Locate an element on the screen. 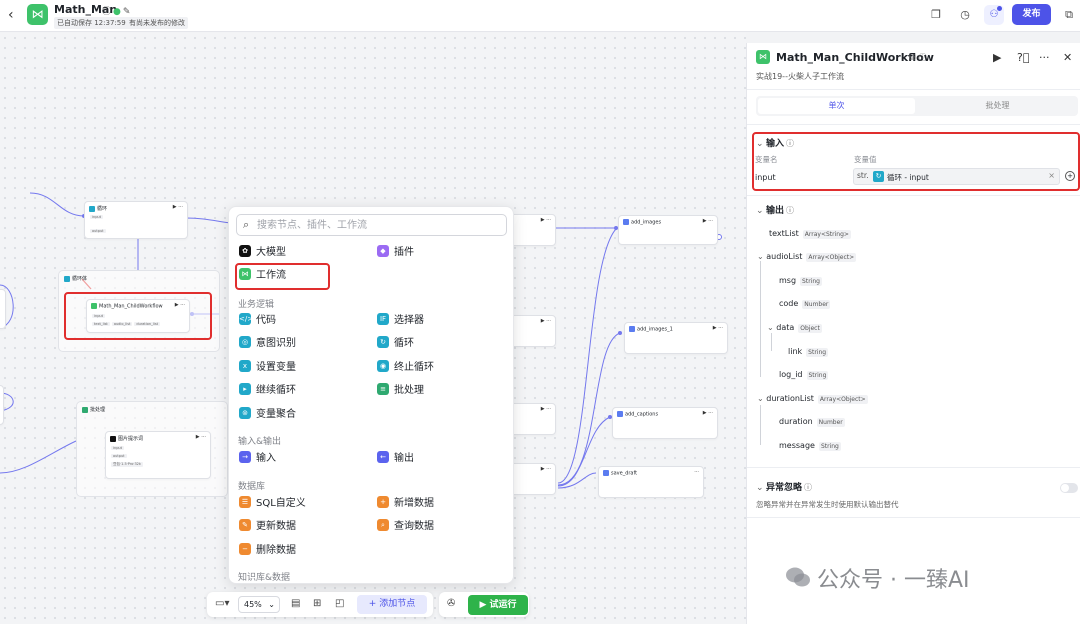 The height and width of the screenshot is (624, 1080). menu-item-varagg: ⊚ 变量聚合 is located at coordinates (267, 415).